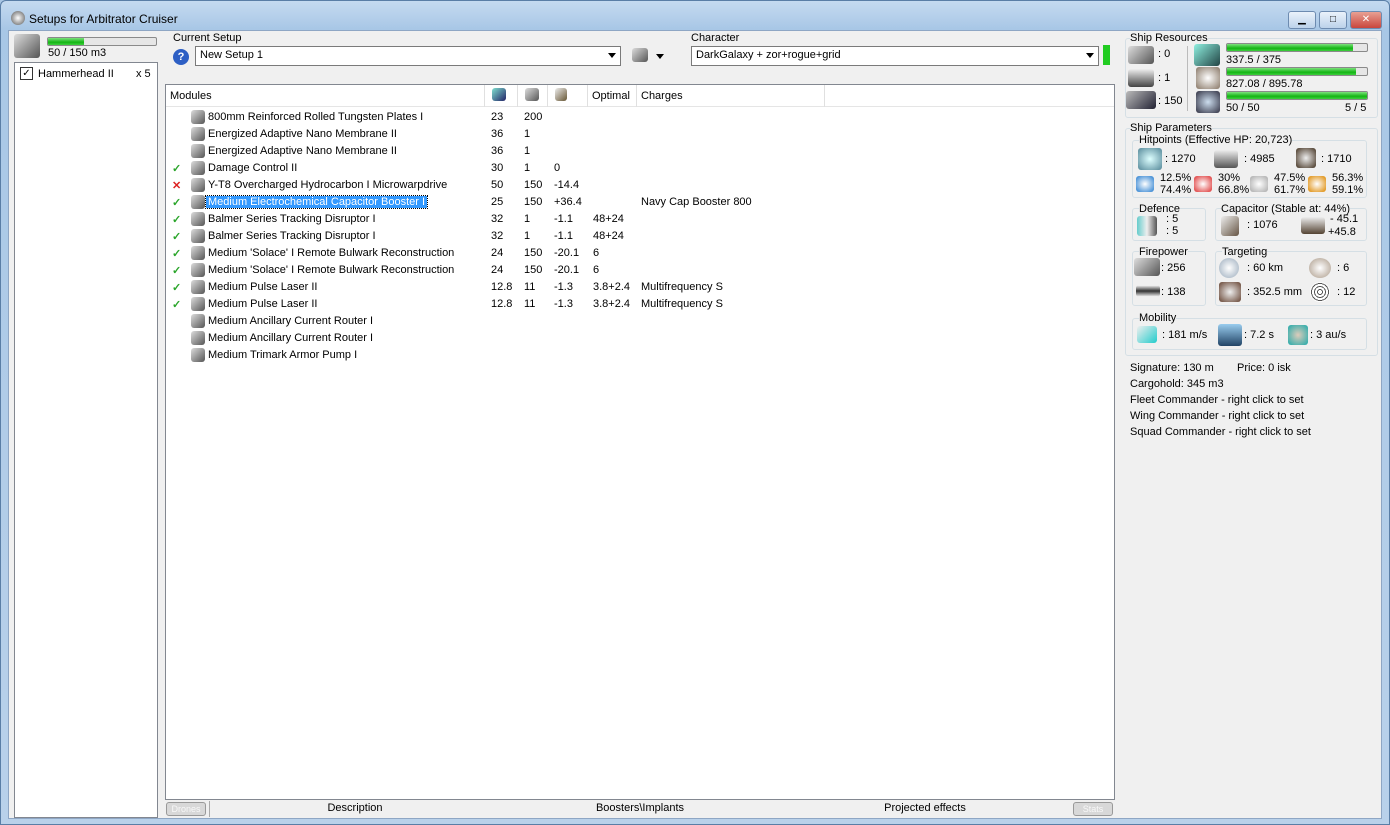  I want to click on armor-hp: : 4985, so click(1259, 159).